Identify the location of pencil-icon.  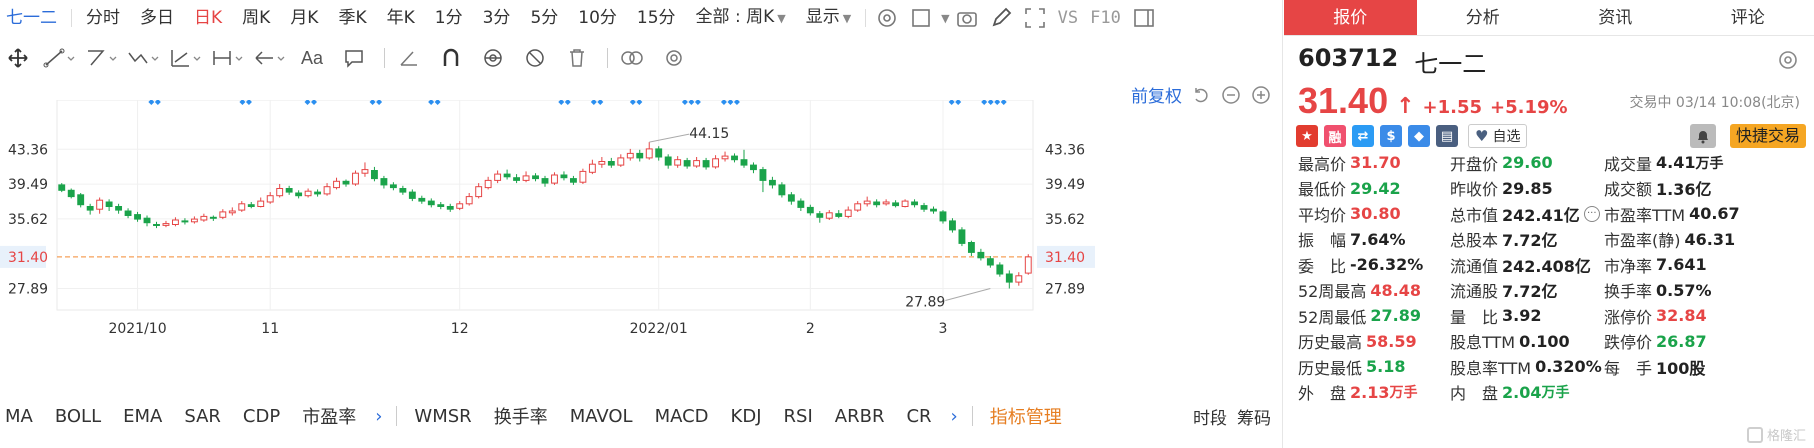
(1001, 18).